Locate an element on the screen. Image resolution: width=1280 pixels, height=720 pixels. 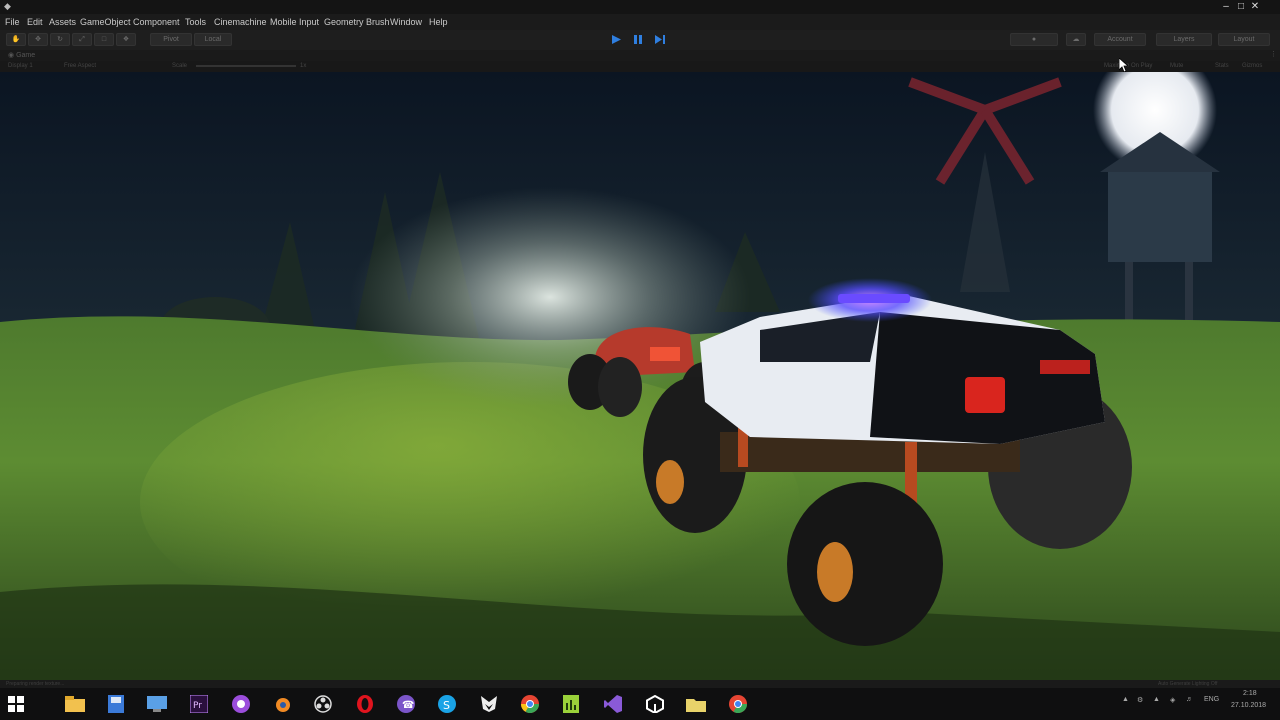
file-explorer-icon is located at coordinates (75, 704).